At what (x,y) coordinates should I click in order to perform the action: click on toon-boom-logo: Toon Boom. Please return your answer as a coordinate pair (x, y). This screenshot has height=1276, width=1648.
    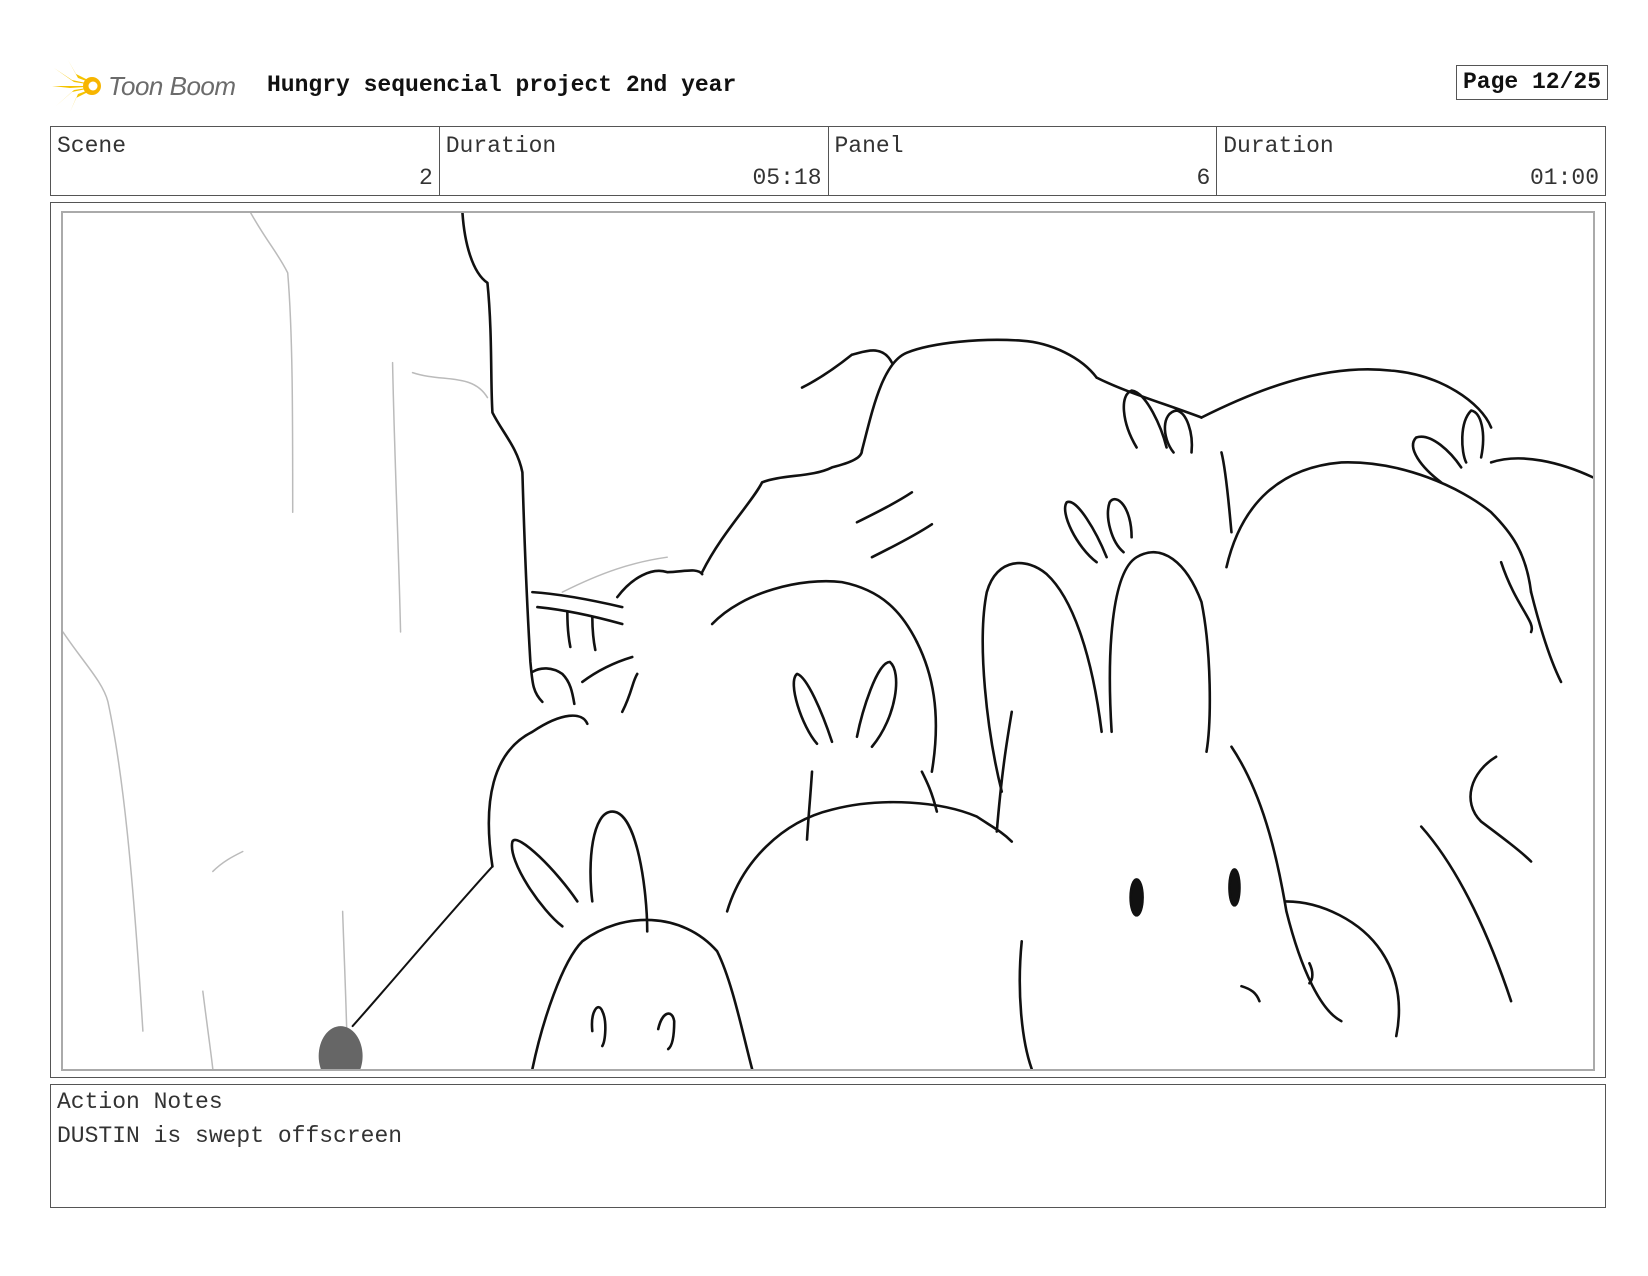
    Looking at the image, I should click on (144, 86).